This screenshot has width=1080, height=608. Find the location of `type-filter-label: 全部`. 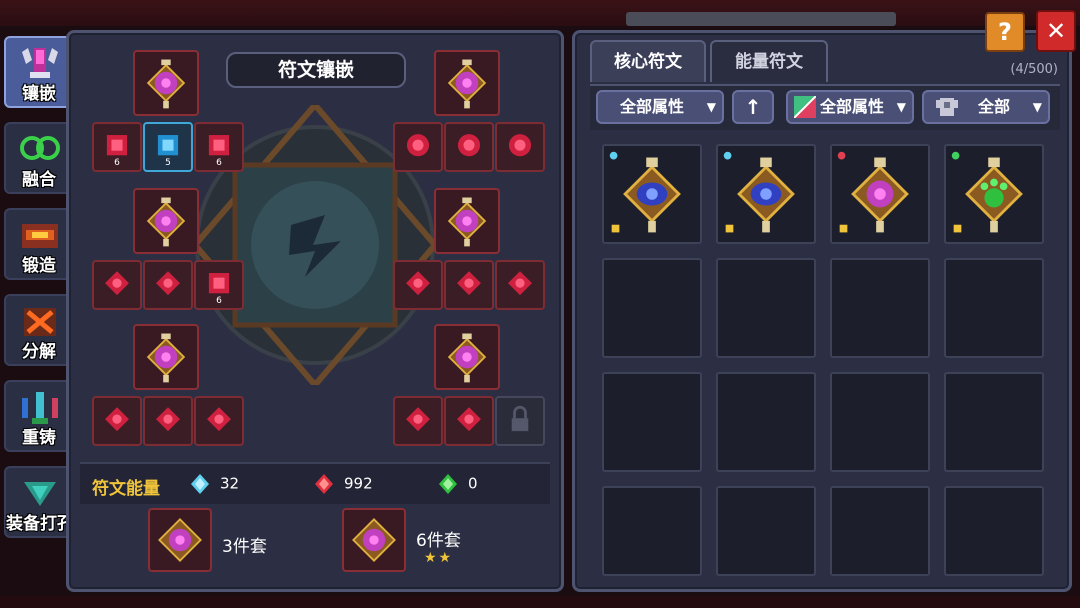

type-filter-label: 全部 is located at coordinates (994, 106).